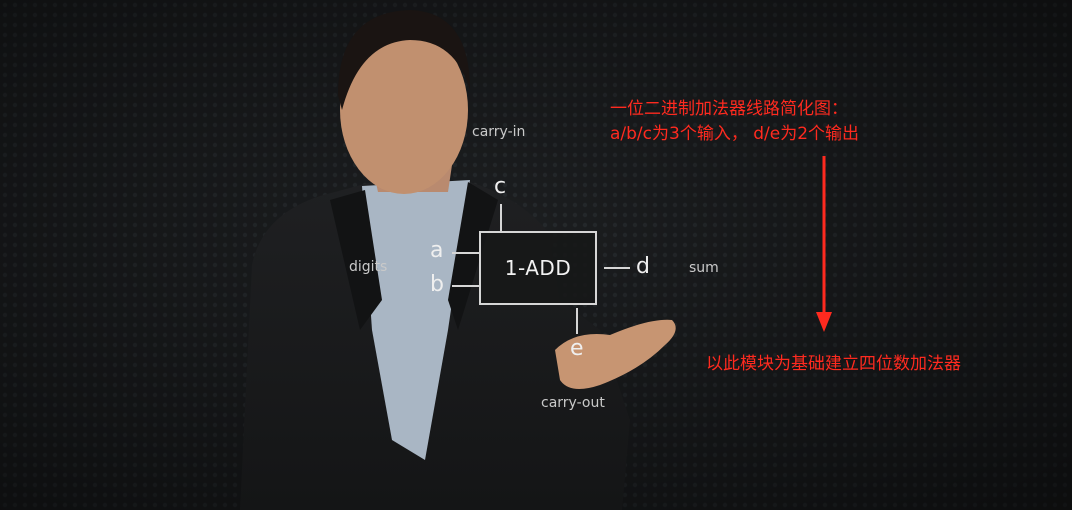 This screenshot has height=510, width=1072. What do you see at coordinates (499, 132) in the screenshot?
I see `carry-in-label: carry-in` at bounding box center [499, 132].